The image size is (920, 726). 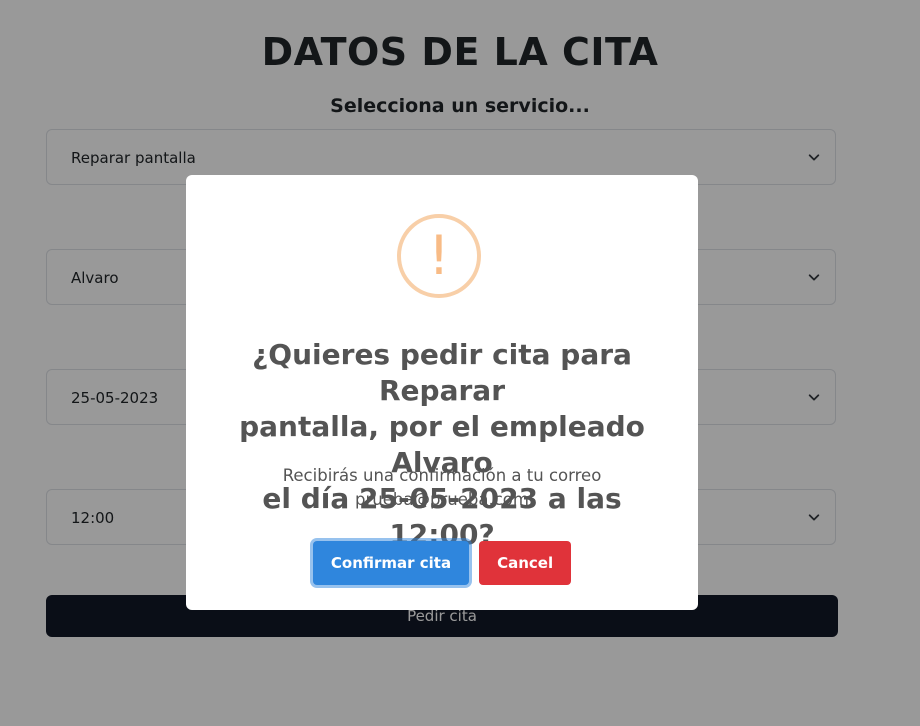 I want to click on dialog-actions: Confirmar cita Cancel, so click(x=442, y=563).